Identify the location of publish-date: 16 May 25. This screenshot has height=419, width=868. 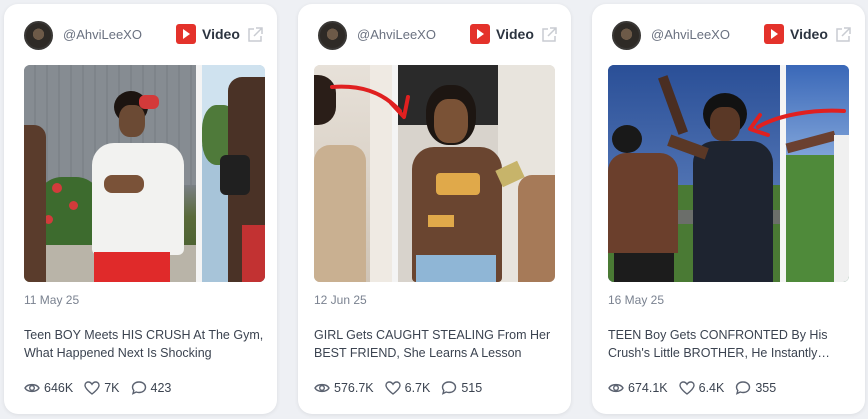
(636, 300).